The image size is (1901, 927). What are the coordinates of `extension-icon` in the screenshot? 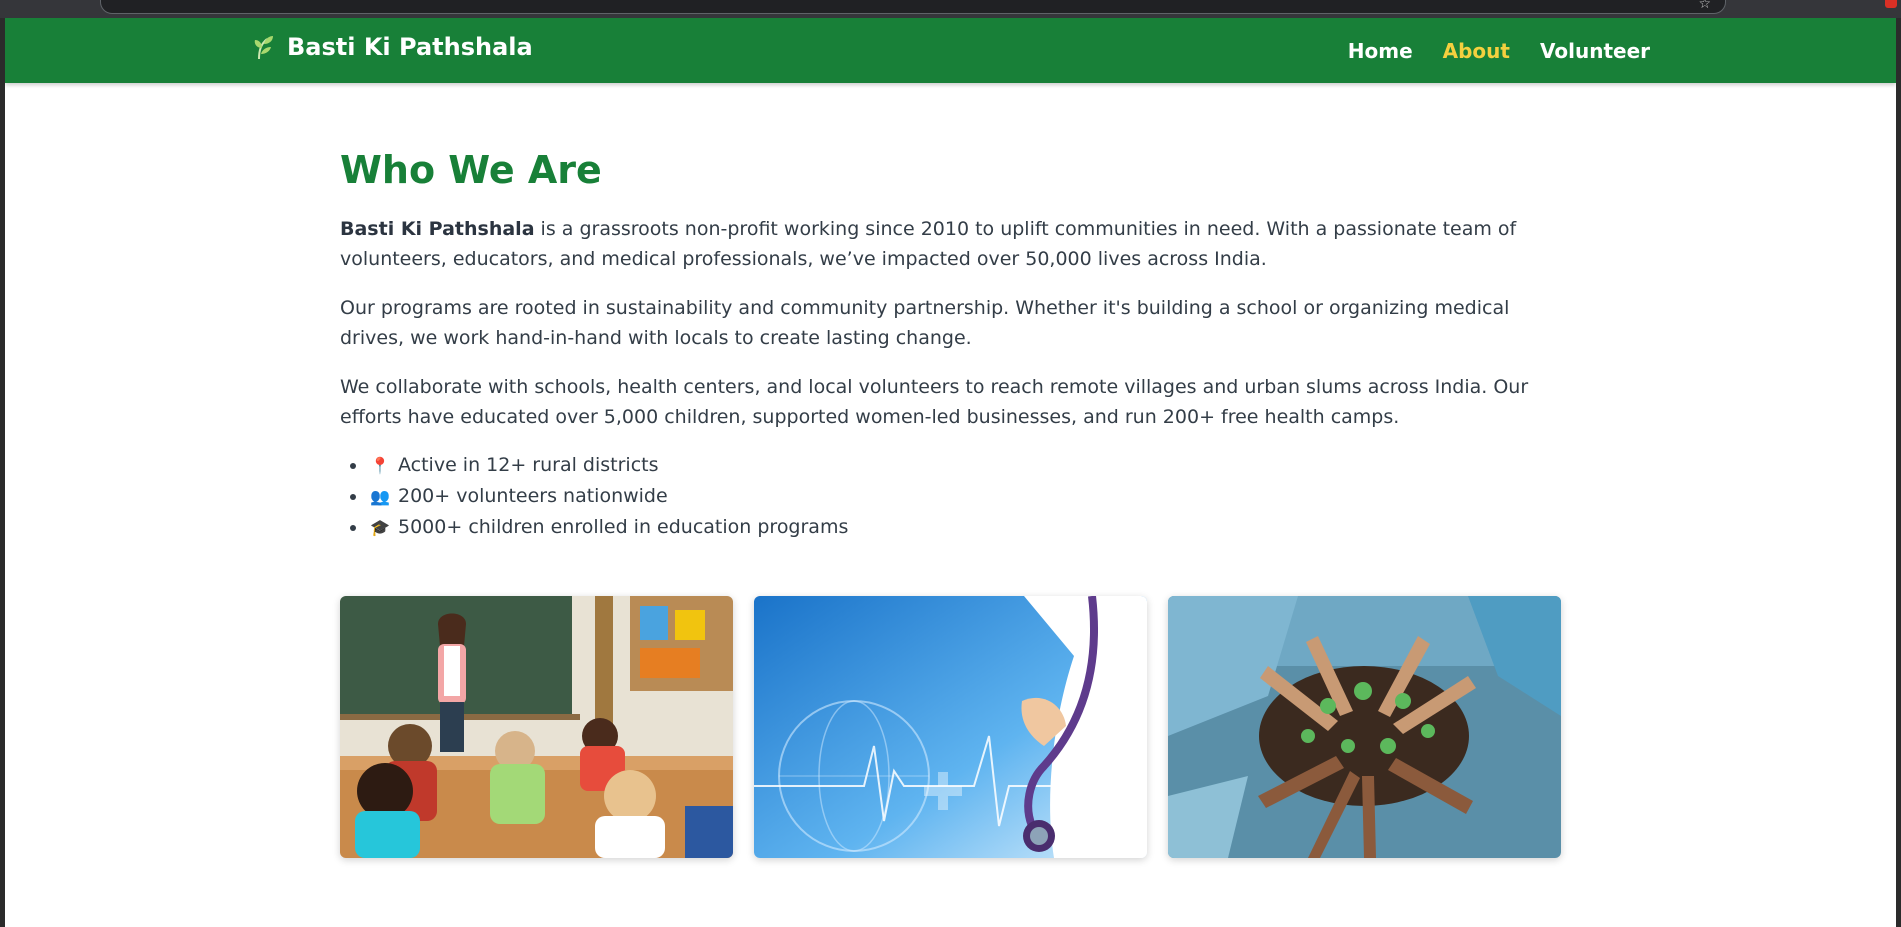 It's located at (1891, 4).